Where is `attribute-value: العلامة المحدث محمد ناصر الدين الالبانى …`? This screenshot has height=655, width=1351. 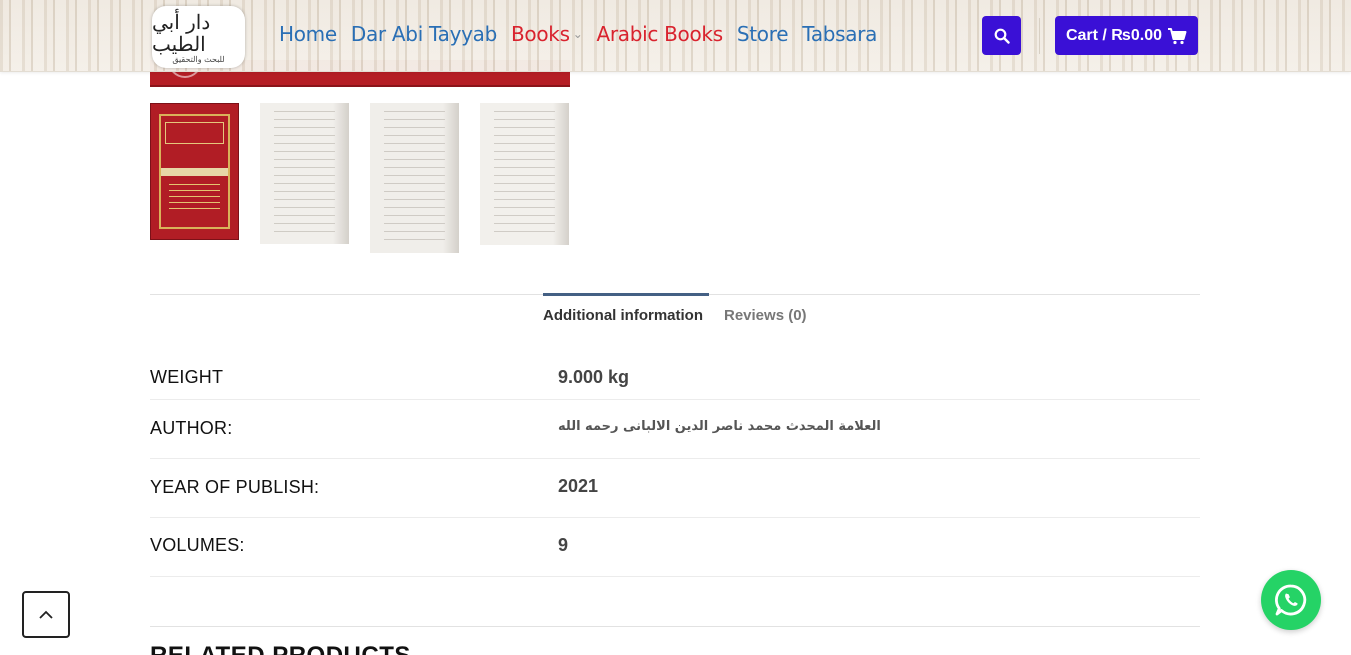 attribute-value: العلامة المحدث محمد ناصر الدين الالبانى … is located at coordinates (719, 426).